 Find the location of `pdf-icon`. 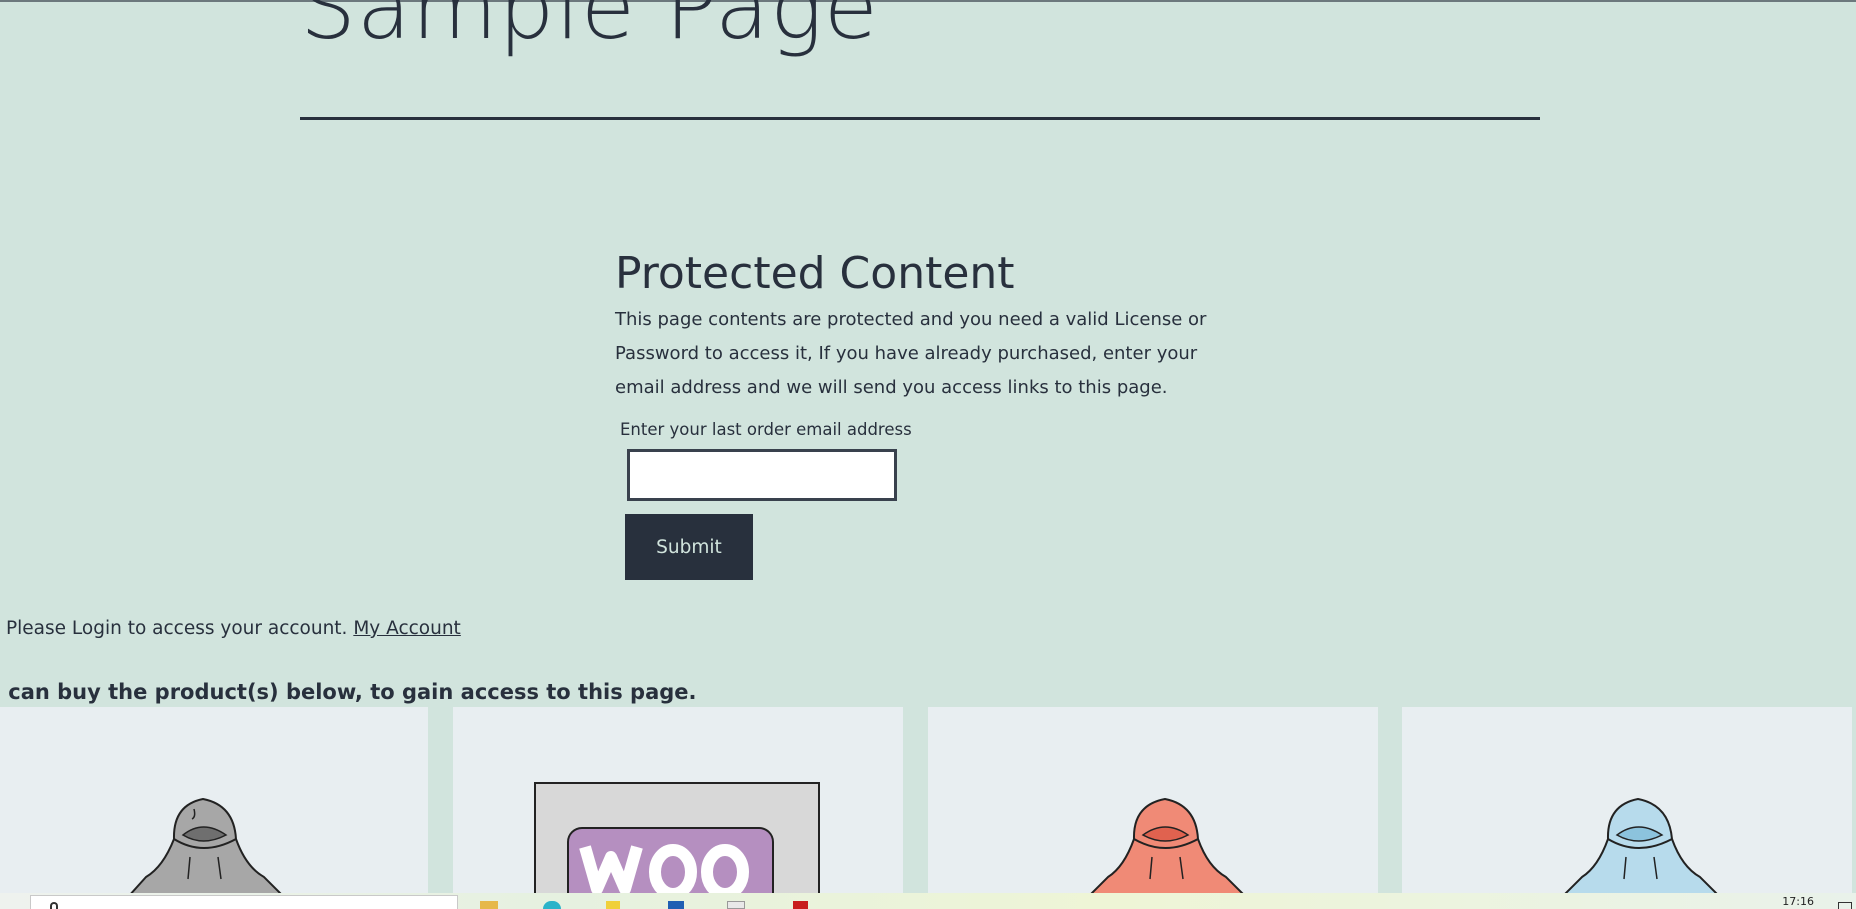

pdf-icon is located at coordinates (800, 905).